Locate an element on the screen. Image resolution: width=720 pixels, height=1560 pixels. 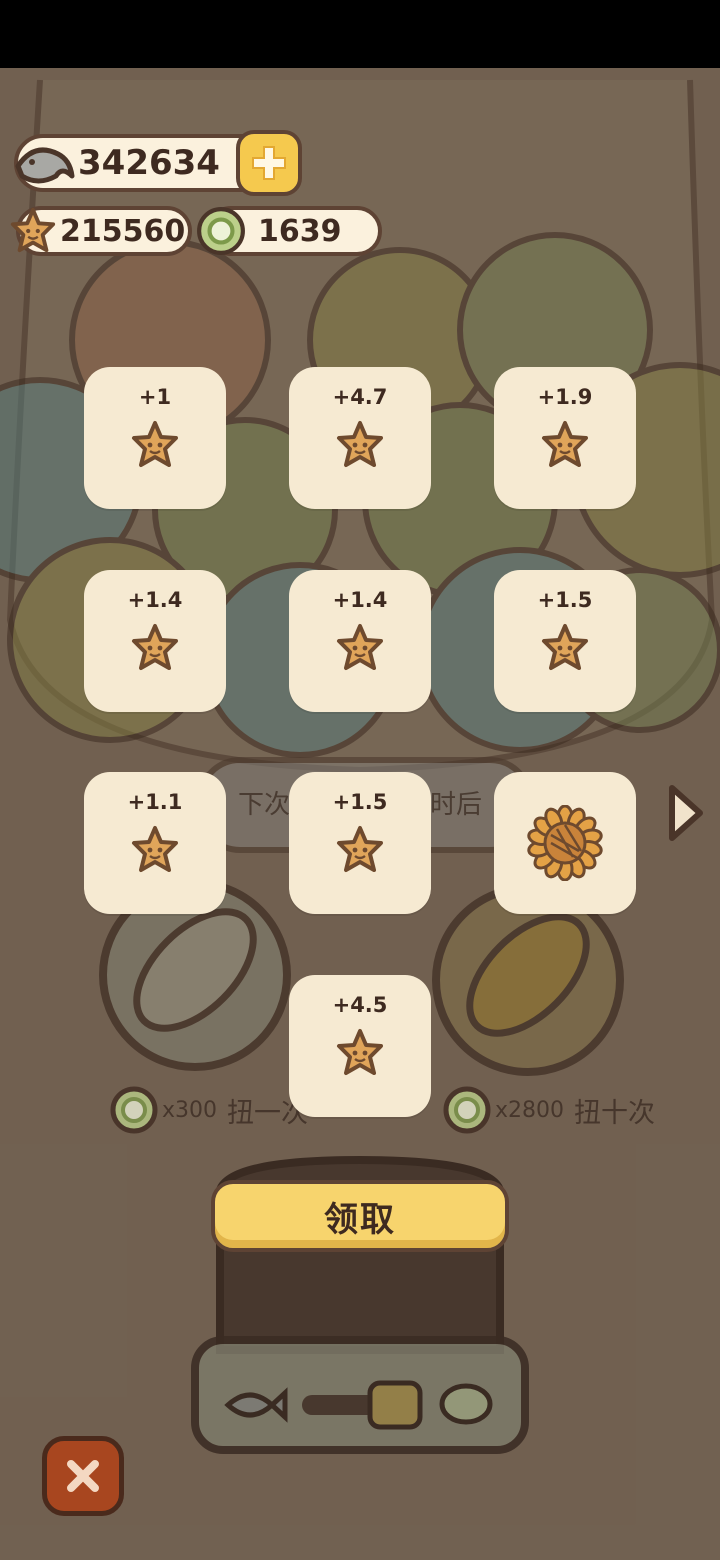
add-fish-button is located at coordinates (269, 163).